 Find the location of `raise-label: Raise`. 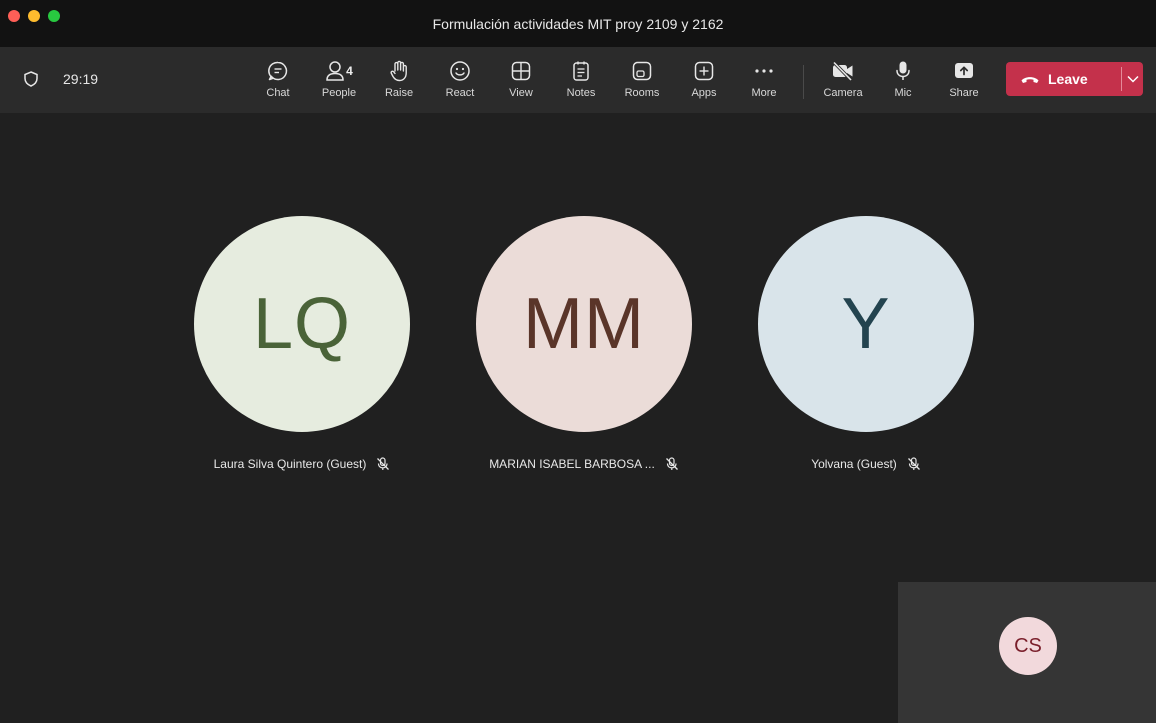

raise-label: Raise is located at coordinates (399, 93).